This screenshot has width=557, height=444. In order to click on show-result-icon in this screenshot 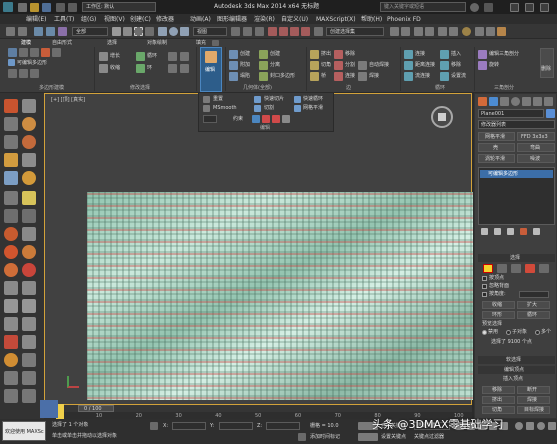, I will do `click(497, 231)`.